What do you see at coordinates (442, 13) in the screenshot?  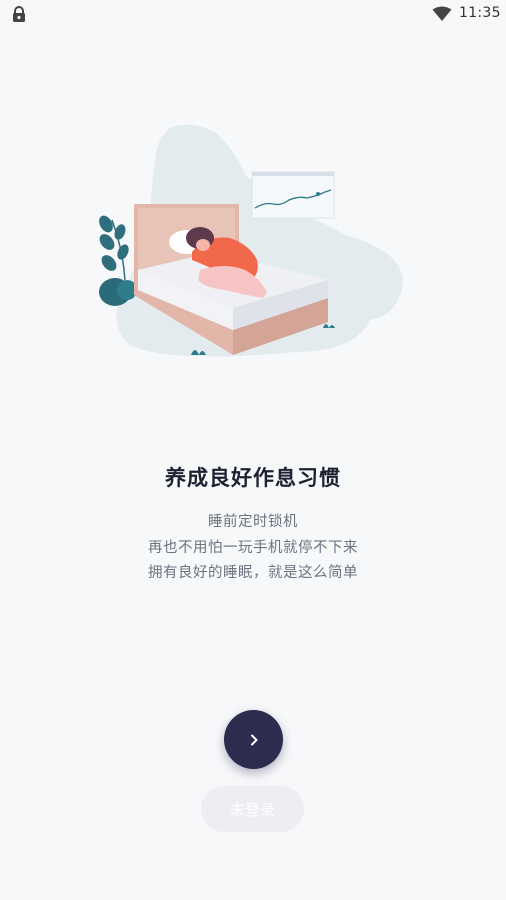 I see `wifi-icon` at bounding box center [442, 13].